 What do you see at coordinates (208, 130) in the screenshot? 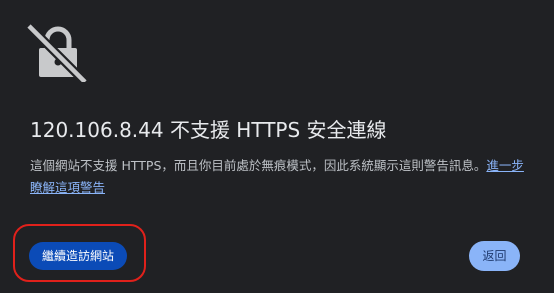
I see `page-title: 120.106.8.44 不支援 HTTPS 安全連線` at bounding box center [208, 130].